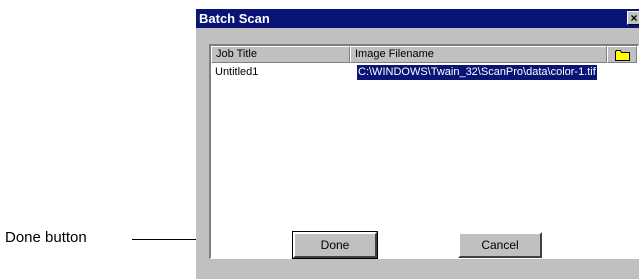 This screenshot has height=279, width=639. Describe the element at coordinates (46, 237) in the screenshot. I see `callout-label: Done button` at that location.